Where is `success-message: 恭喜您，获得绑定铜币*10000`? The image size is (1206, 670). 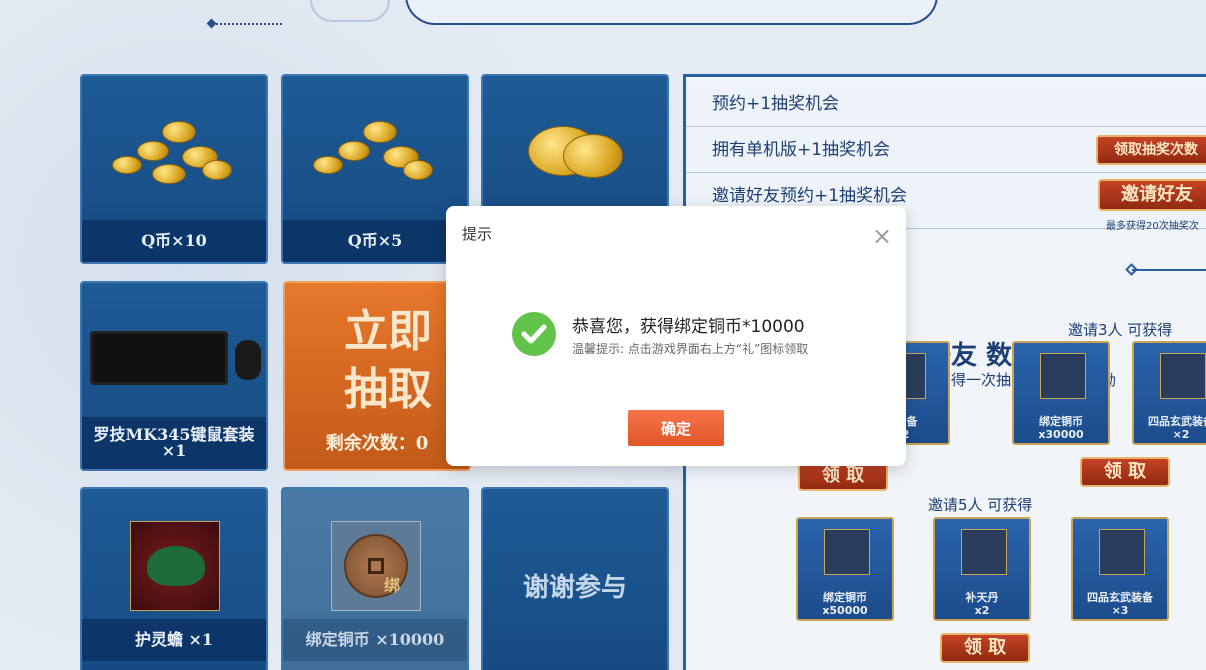
success-message: 恭喜您，获得绑定铜币*10000 is located at coordinates (688, 327).